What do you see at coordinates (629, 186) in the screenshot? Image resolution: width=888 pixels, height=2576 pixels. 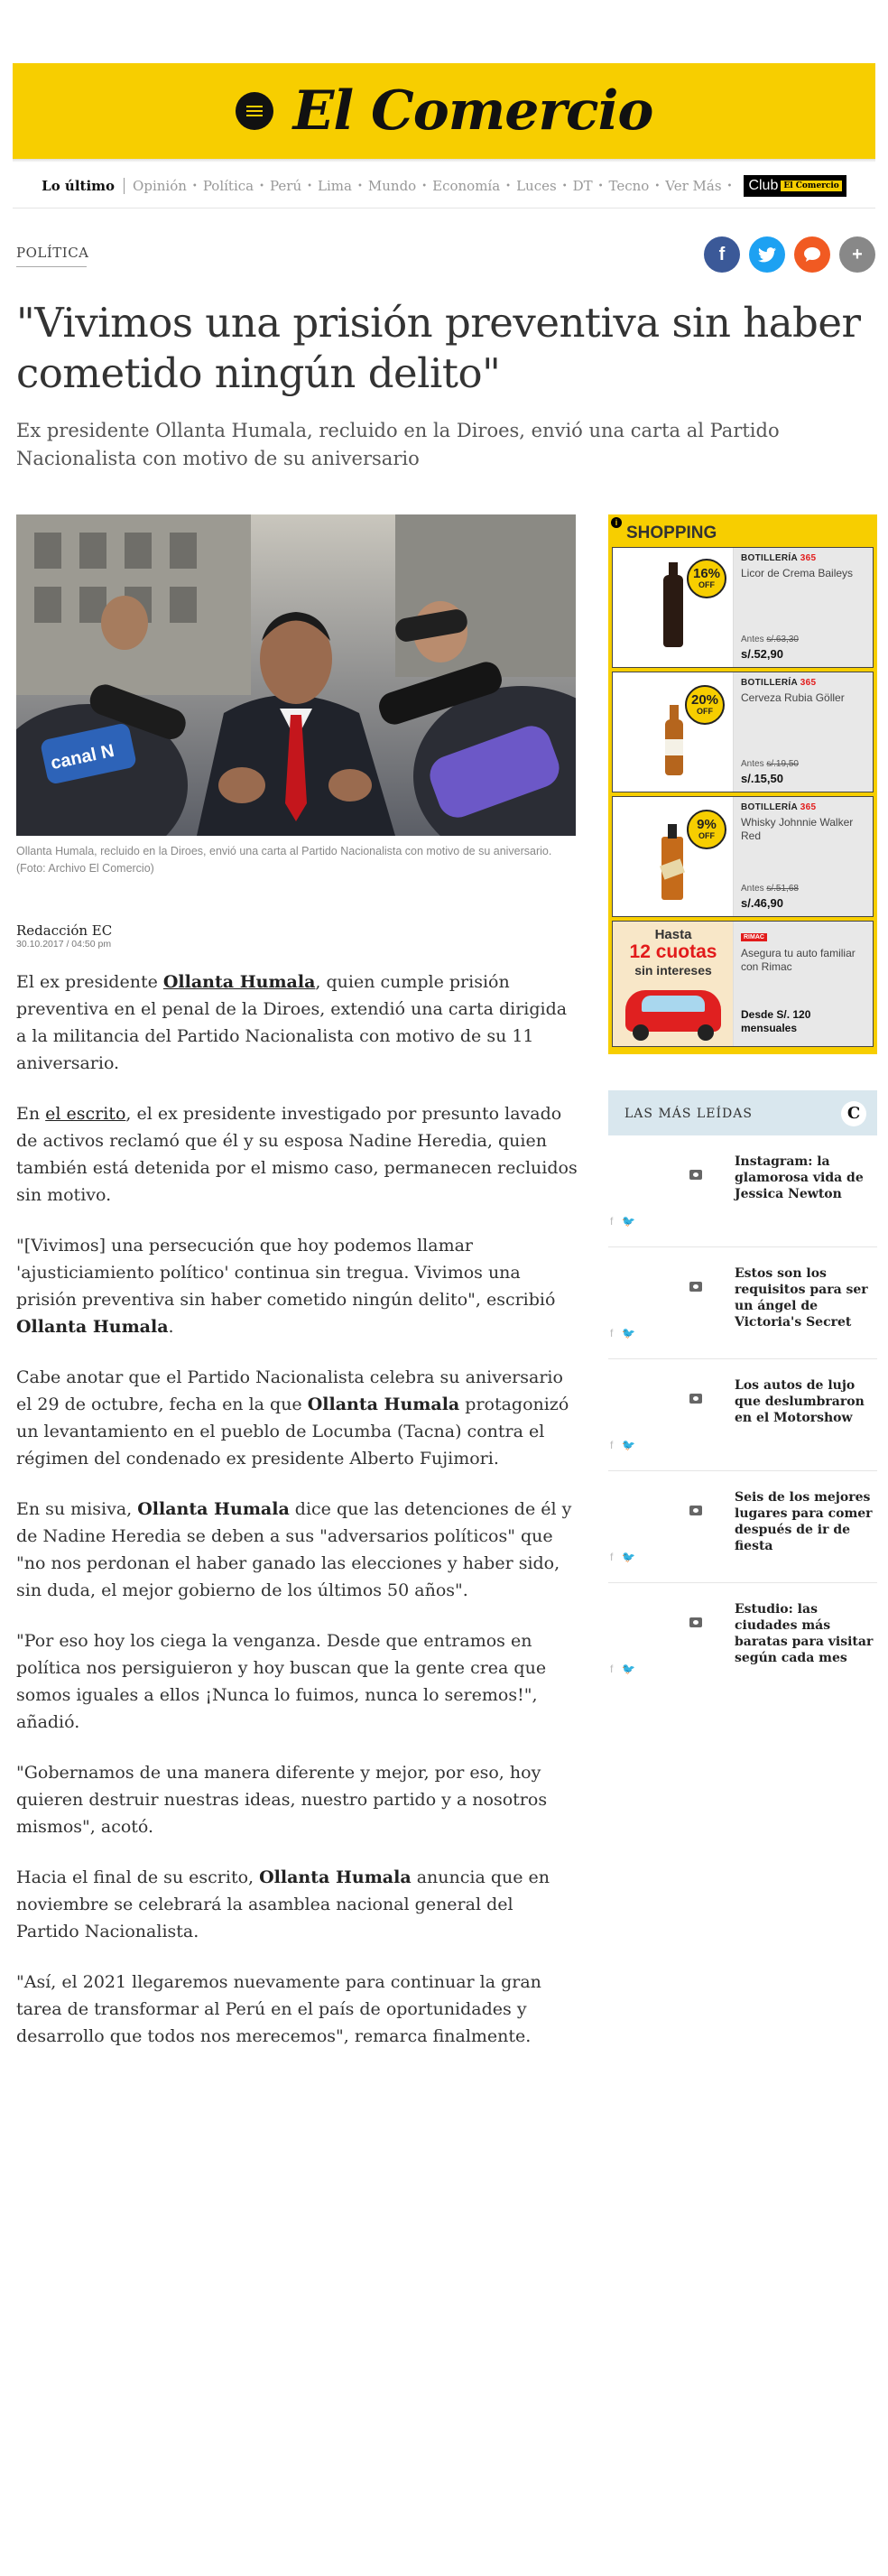 I see `nav-item-tecno: Tecno` at bounding box center [629, 186].